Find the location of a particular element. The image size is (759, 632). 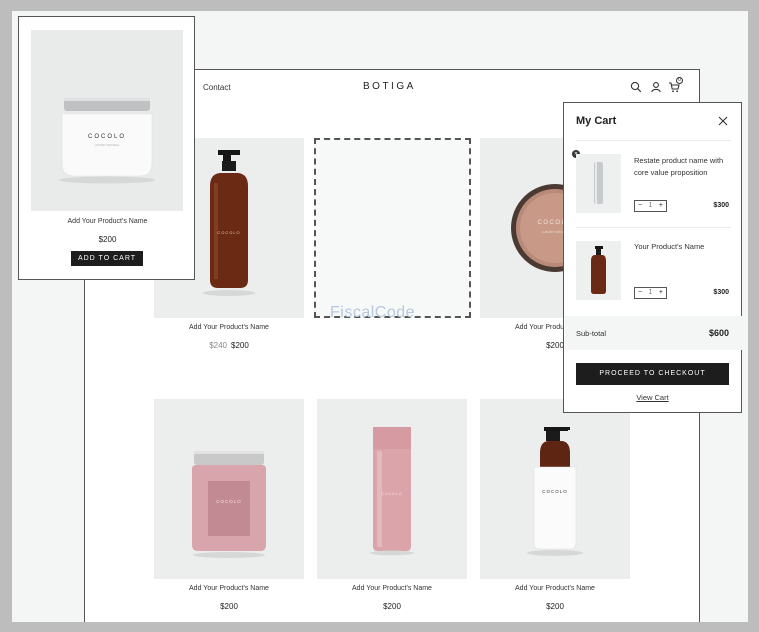

account-icon is located at coordinates (656, 87).